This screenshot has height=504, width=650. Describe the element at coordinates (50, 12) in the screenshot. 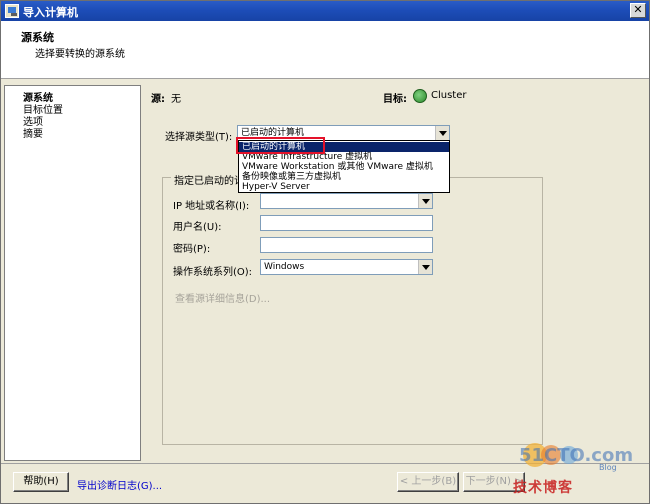

I see `window-title: 导入计算机` at that location.